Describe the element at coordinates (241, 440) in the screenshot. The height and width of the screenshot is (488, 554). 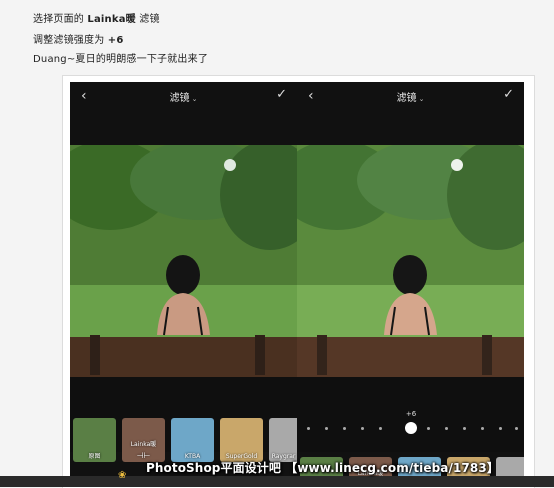
I see `filter-thumb-supergold: SuperGold` at that location.